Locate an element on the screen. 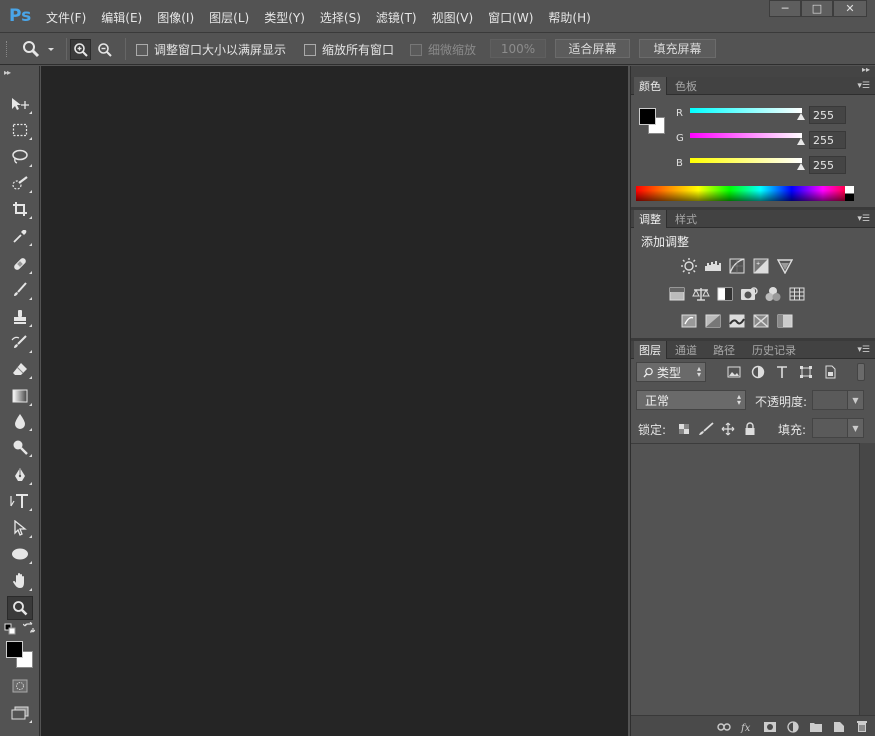 The height and width of the screenshot is (736, 875). quick-selection-tool is located at coordinates (20, 183).